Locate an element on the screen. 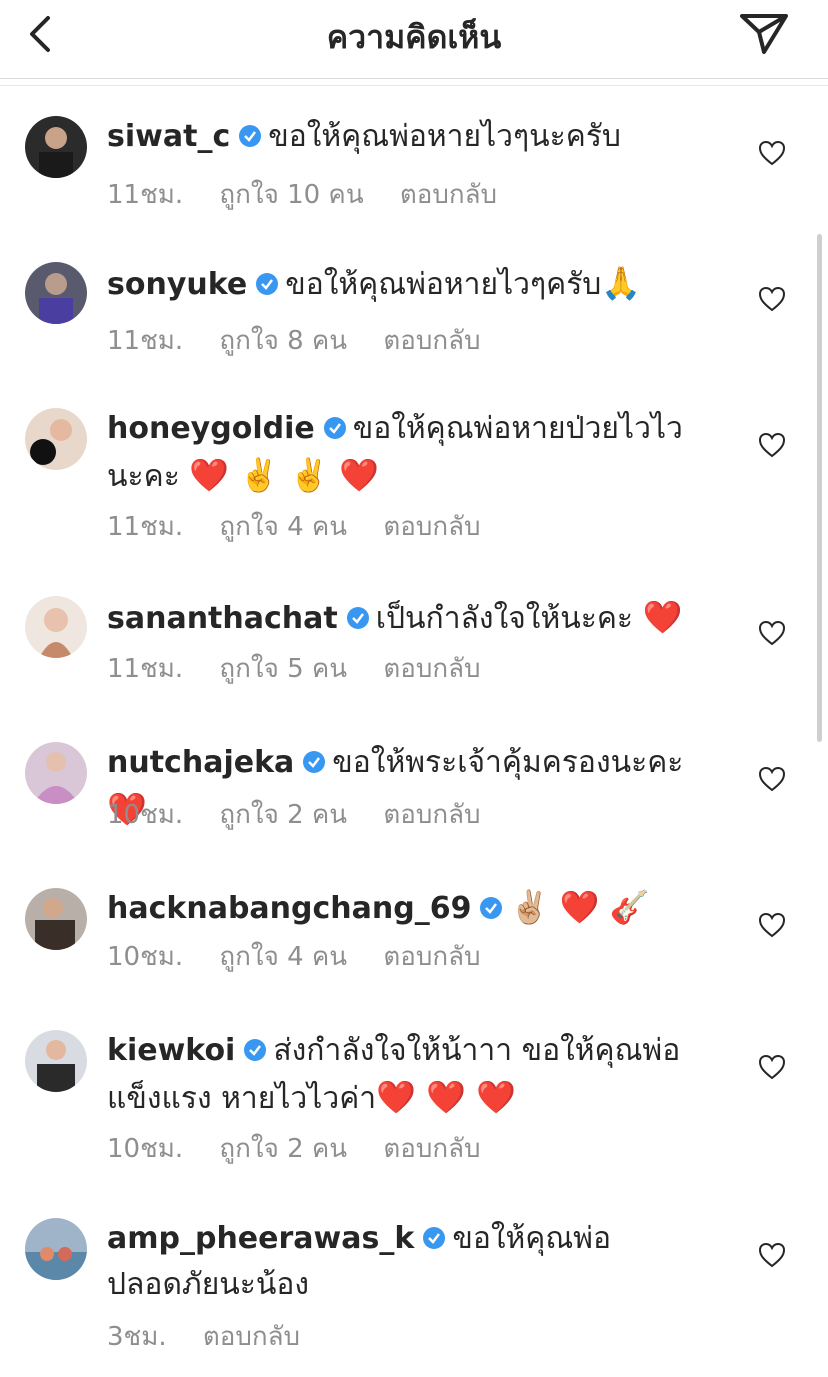 The height and width of the screenshot is (1377, 828). comment-emojis: ❤️ ❤️ ❤️ is located at coordinates (446, 1097).